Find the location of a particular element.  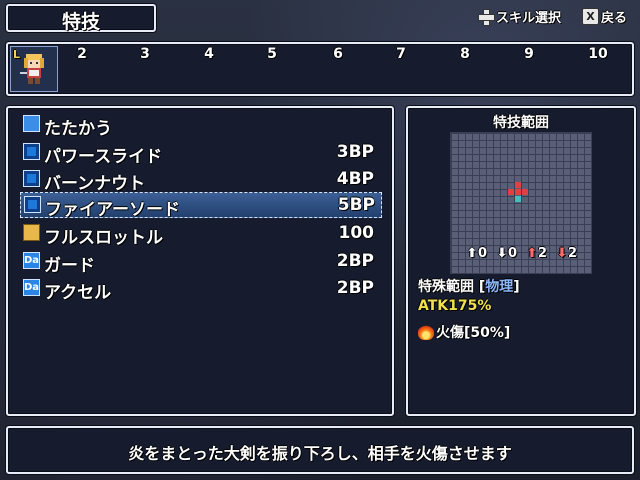

skill-row-attack: たたかう is located at coordinates (200, 125).